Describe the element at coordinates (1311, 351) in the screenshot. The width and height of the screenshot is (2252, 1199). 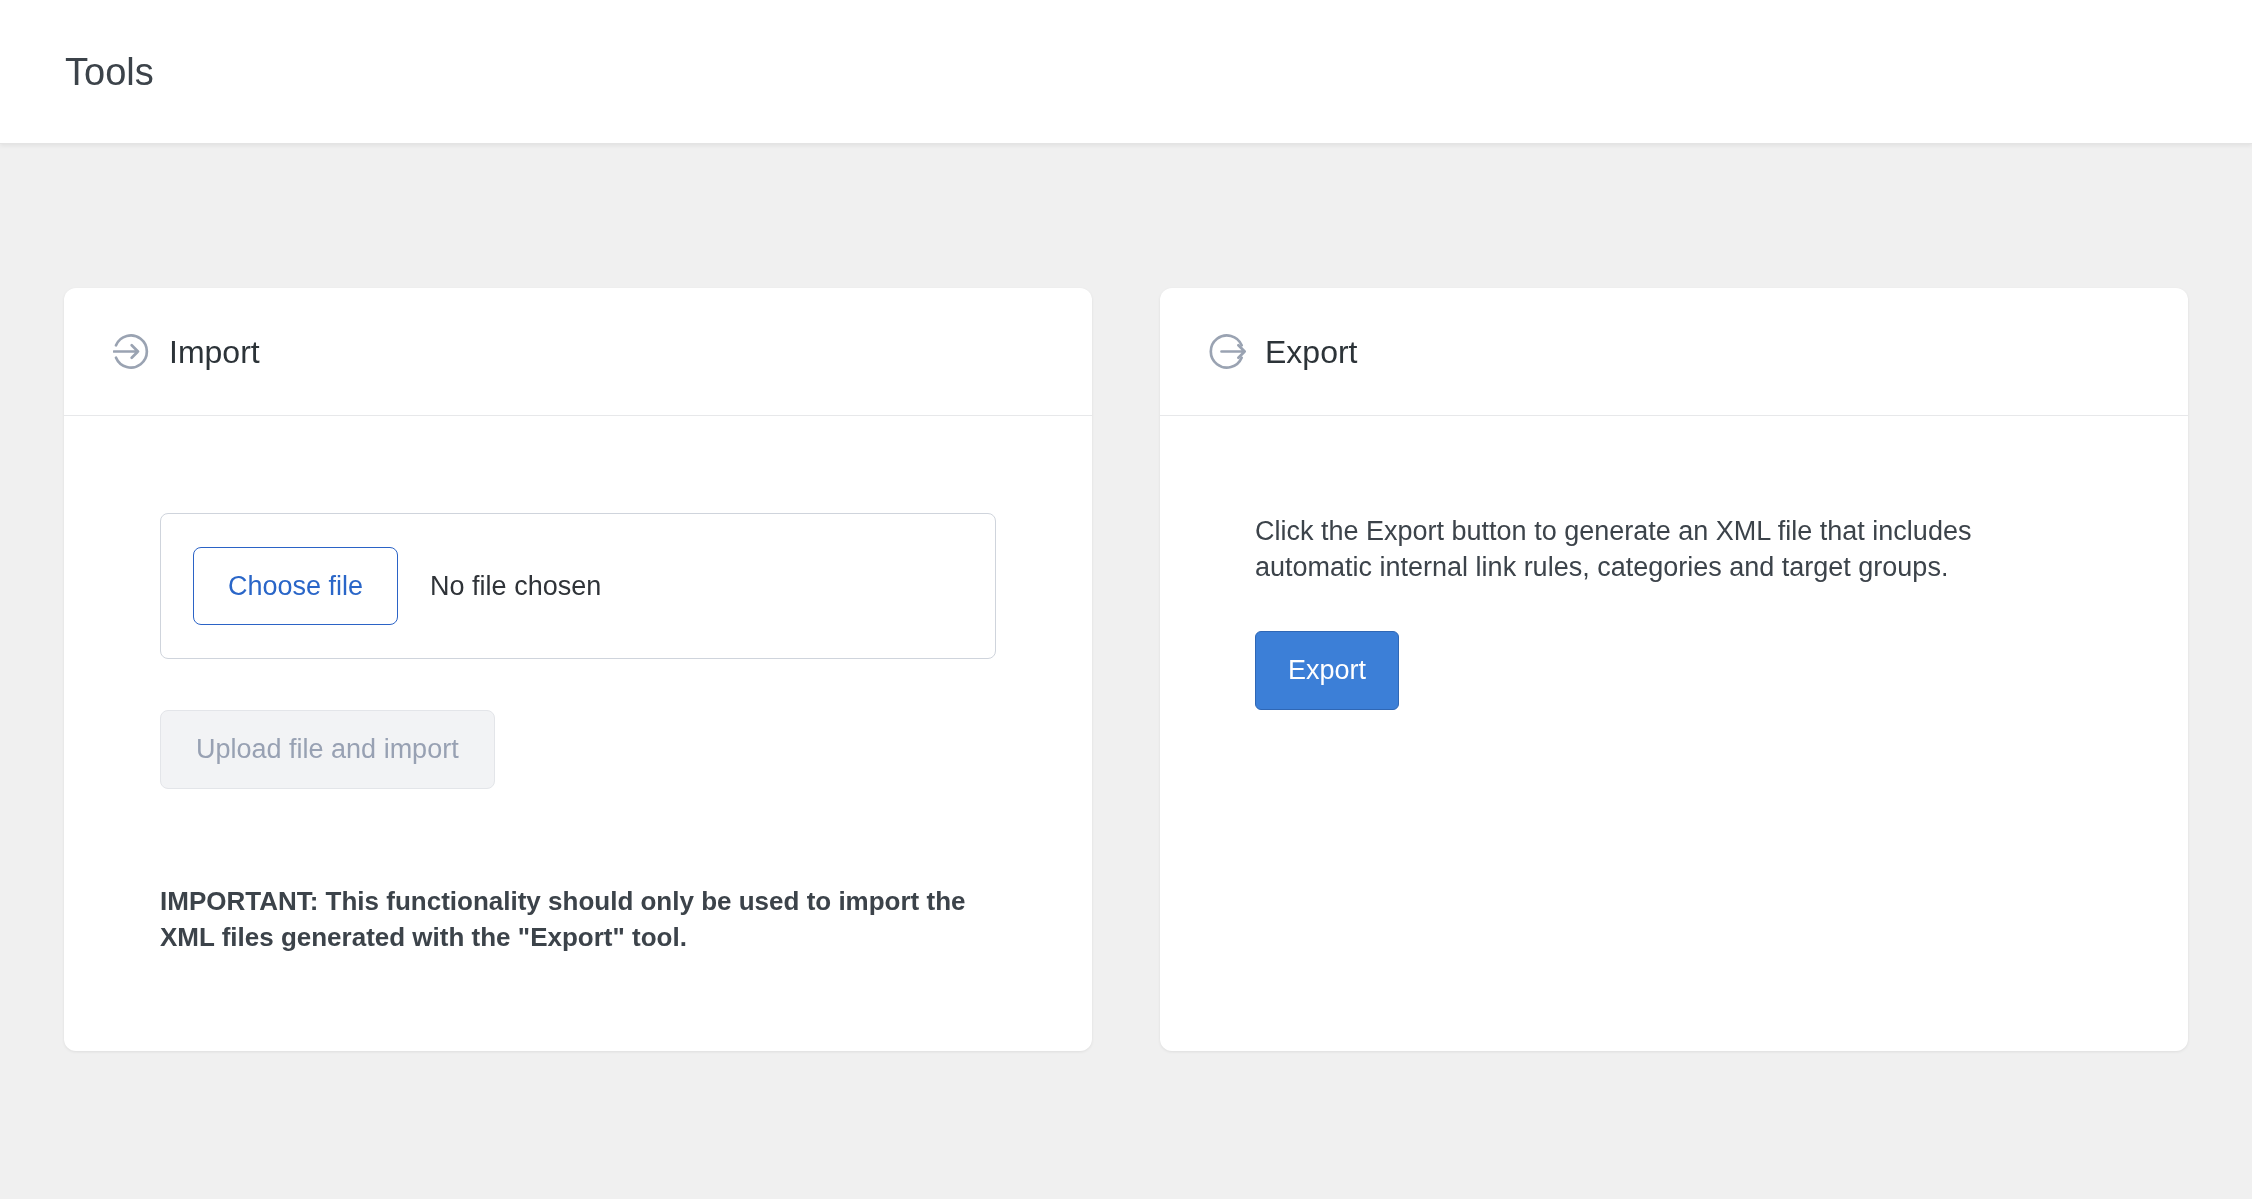
I see `panel-title: Export` at that location.